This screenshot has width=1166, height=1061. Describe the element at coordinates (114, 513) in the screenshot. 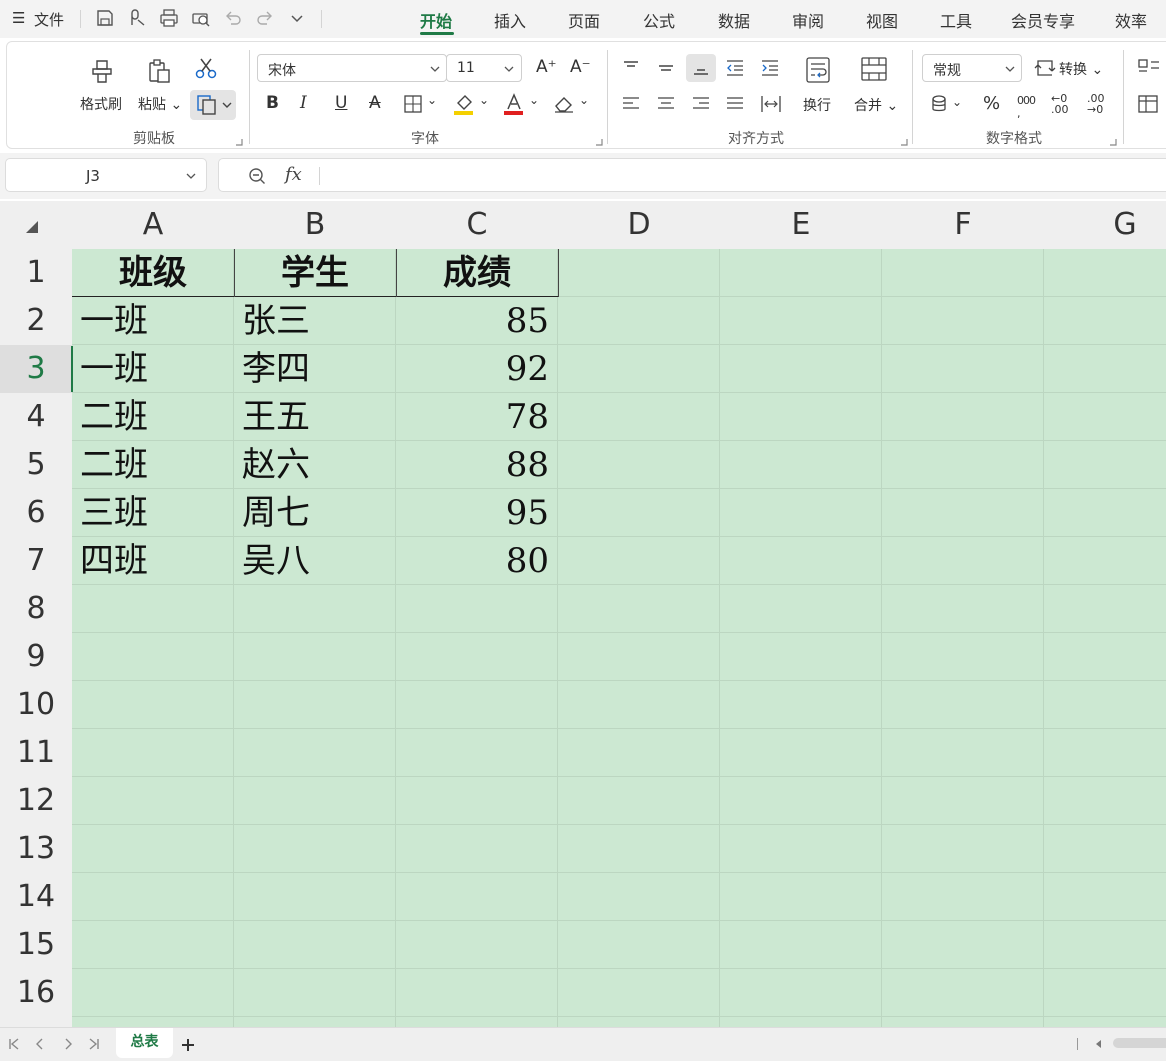

I see `table-cell: 三班` at that location.